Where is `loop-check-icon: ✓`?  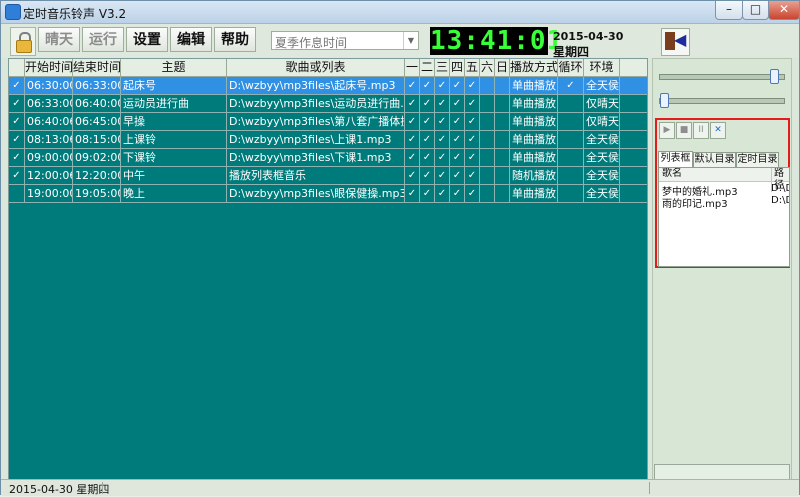
loop-check-icon: ✓ is located at coordinates (571, 85).